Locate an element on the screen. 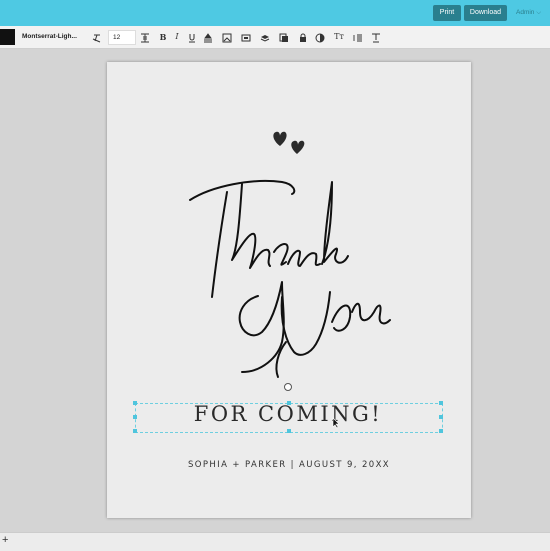 The width and height of the screenshot is (550, 551). text-color-swatch is located at coordinates (7, 37).